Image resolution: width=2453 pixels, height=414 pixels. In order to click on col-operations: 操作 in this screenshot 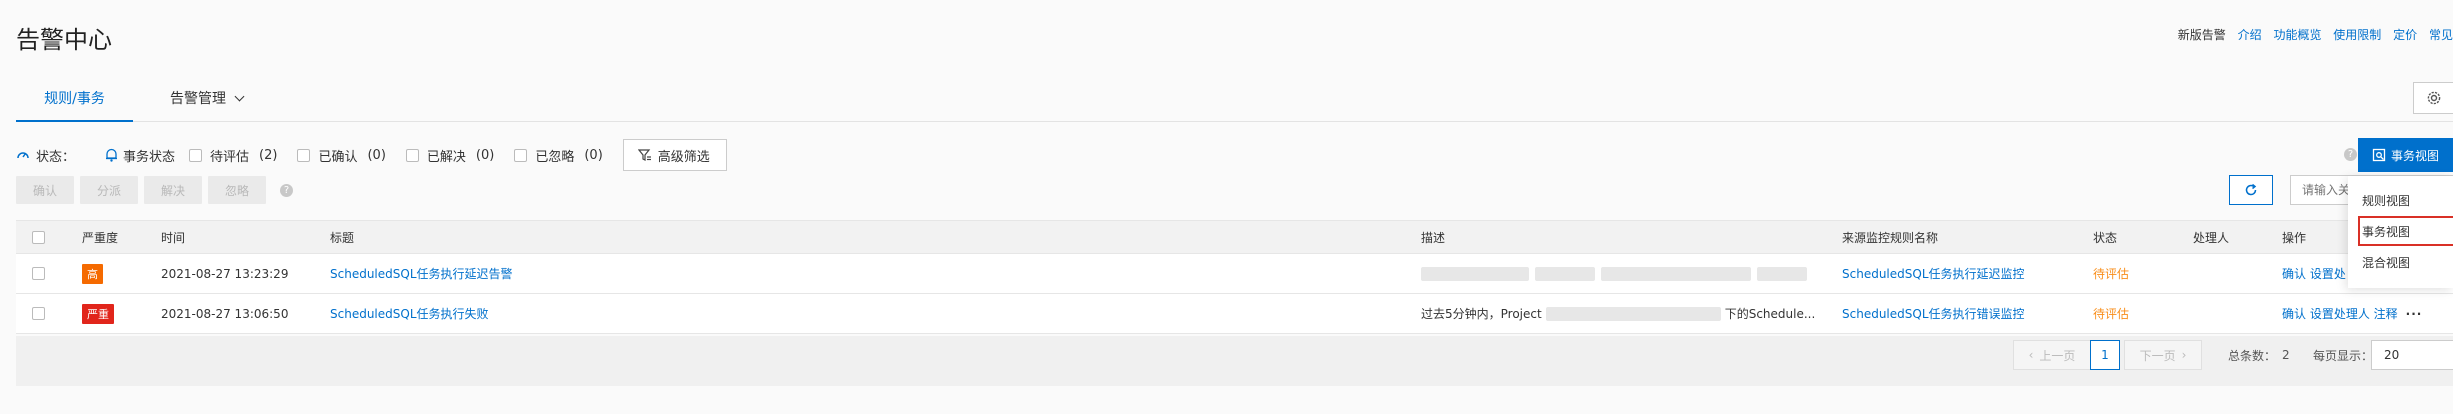, I will do `click(2294, 237)`.